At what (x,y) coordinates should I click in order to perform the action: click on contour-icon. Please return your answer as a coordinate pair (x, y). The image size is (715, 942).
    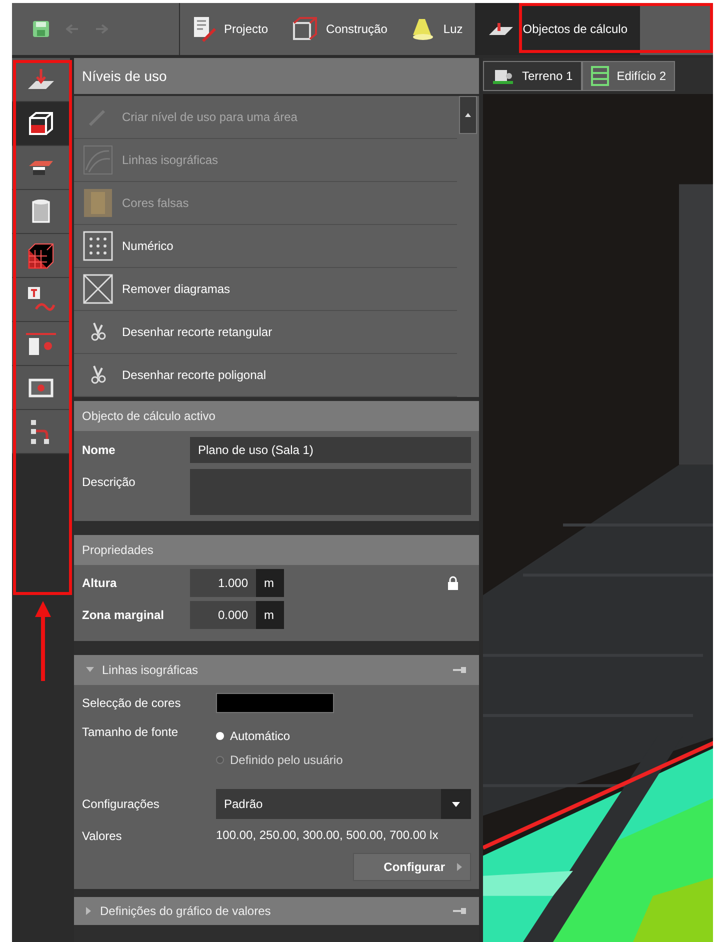
    Looking at the image, I should click on (98, 160).